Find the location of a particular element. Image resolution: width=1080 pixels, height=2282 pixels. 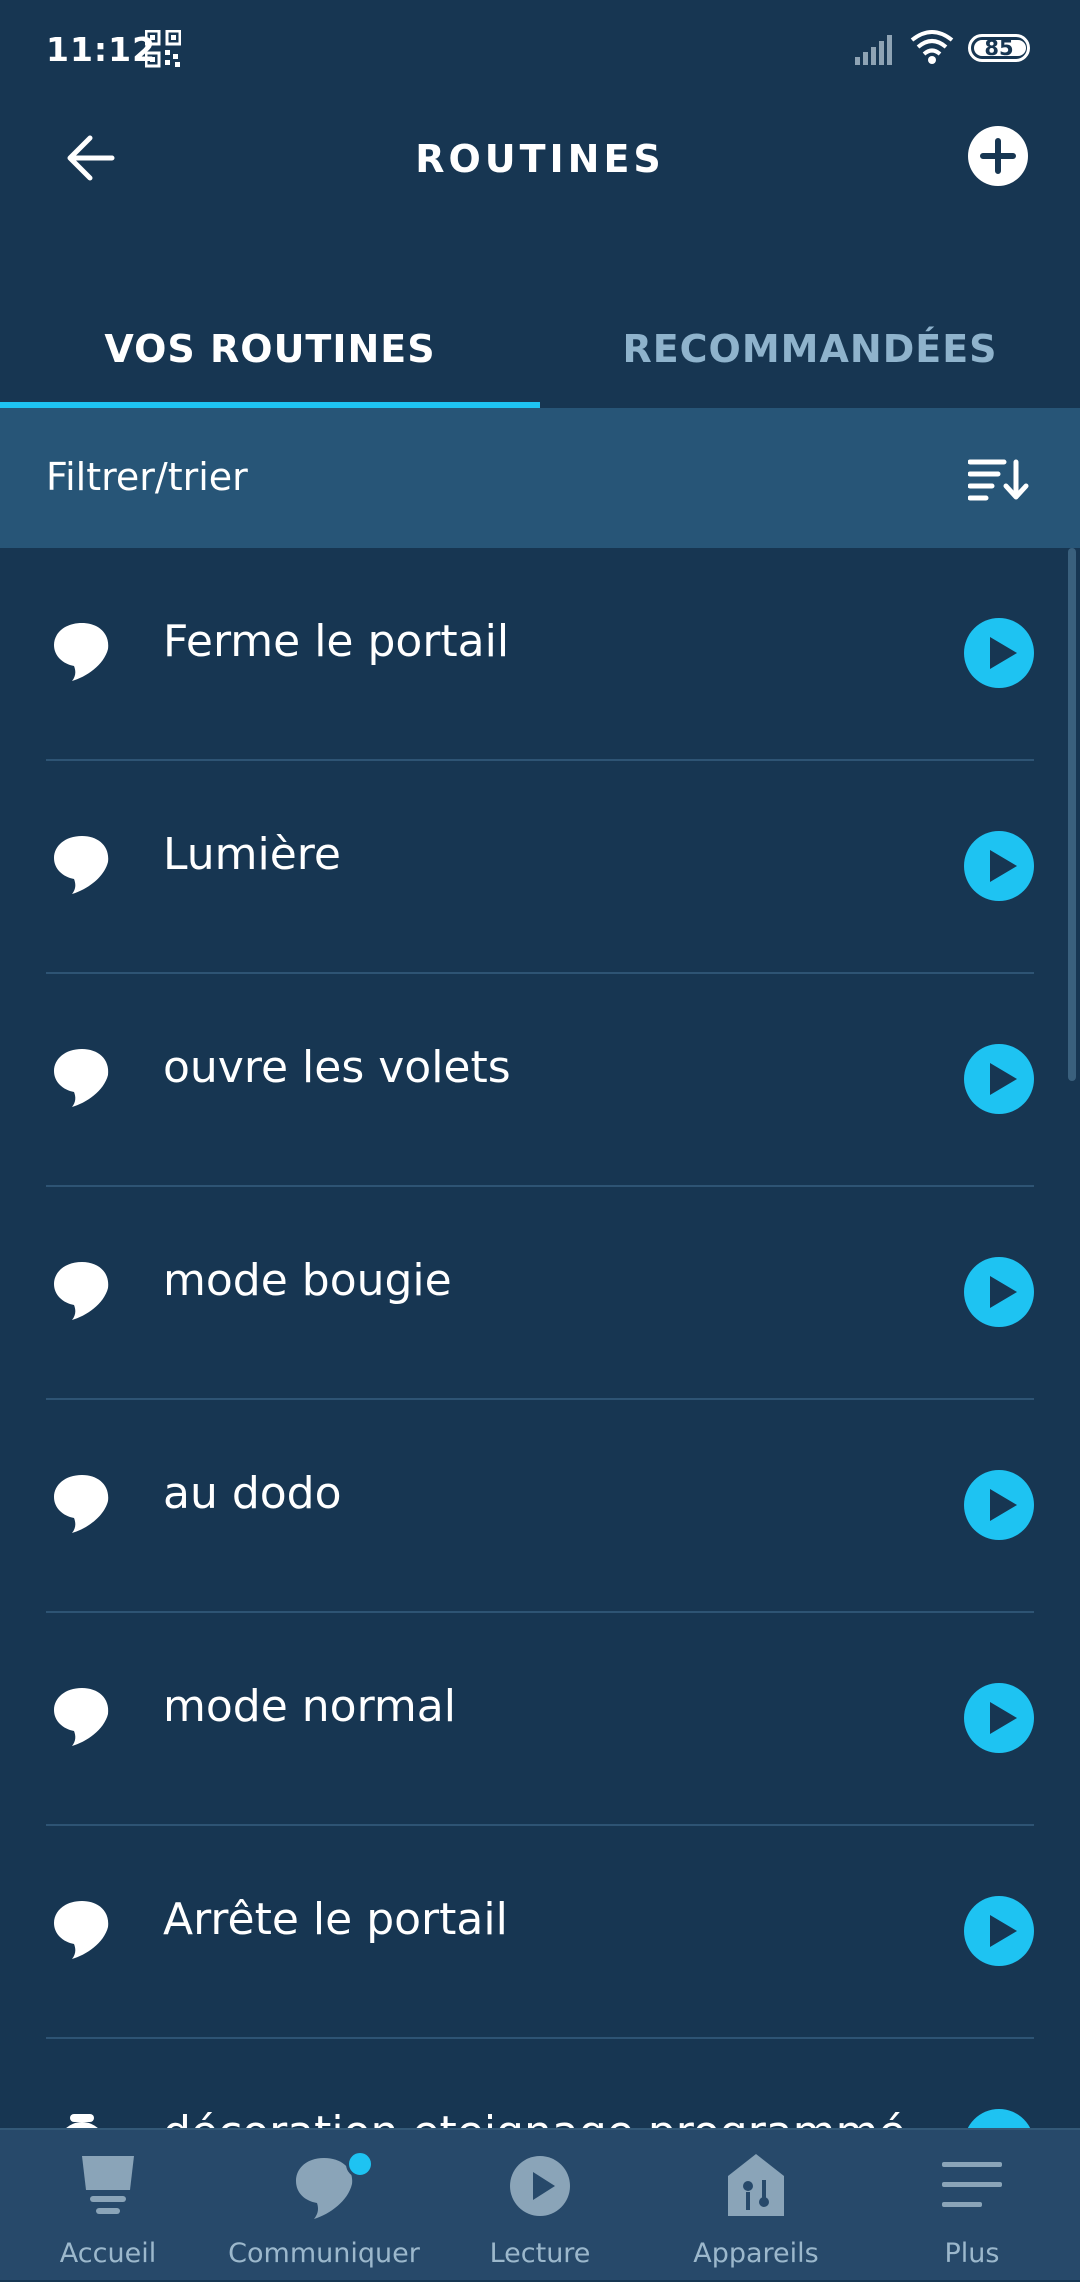

status-bar: 11:12 85 is located at coordinates (540, 50).